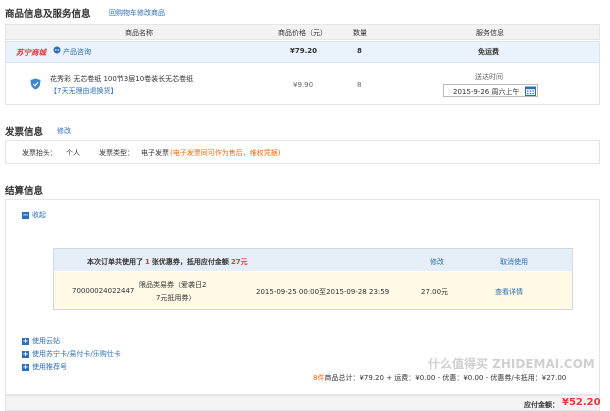  What do you see at coordinates (121, 79) in the screenshot?
I see `item-name-link: 花秀彩 无芯卷纸 100节3层10卷装长无芯卷纸` at bounding box center [121, 79].